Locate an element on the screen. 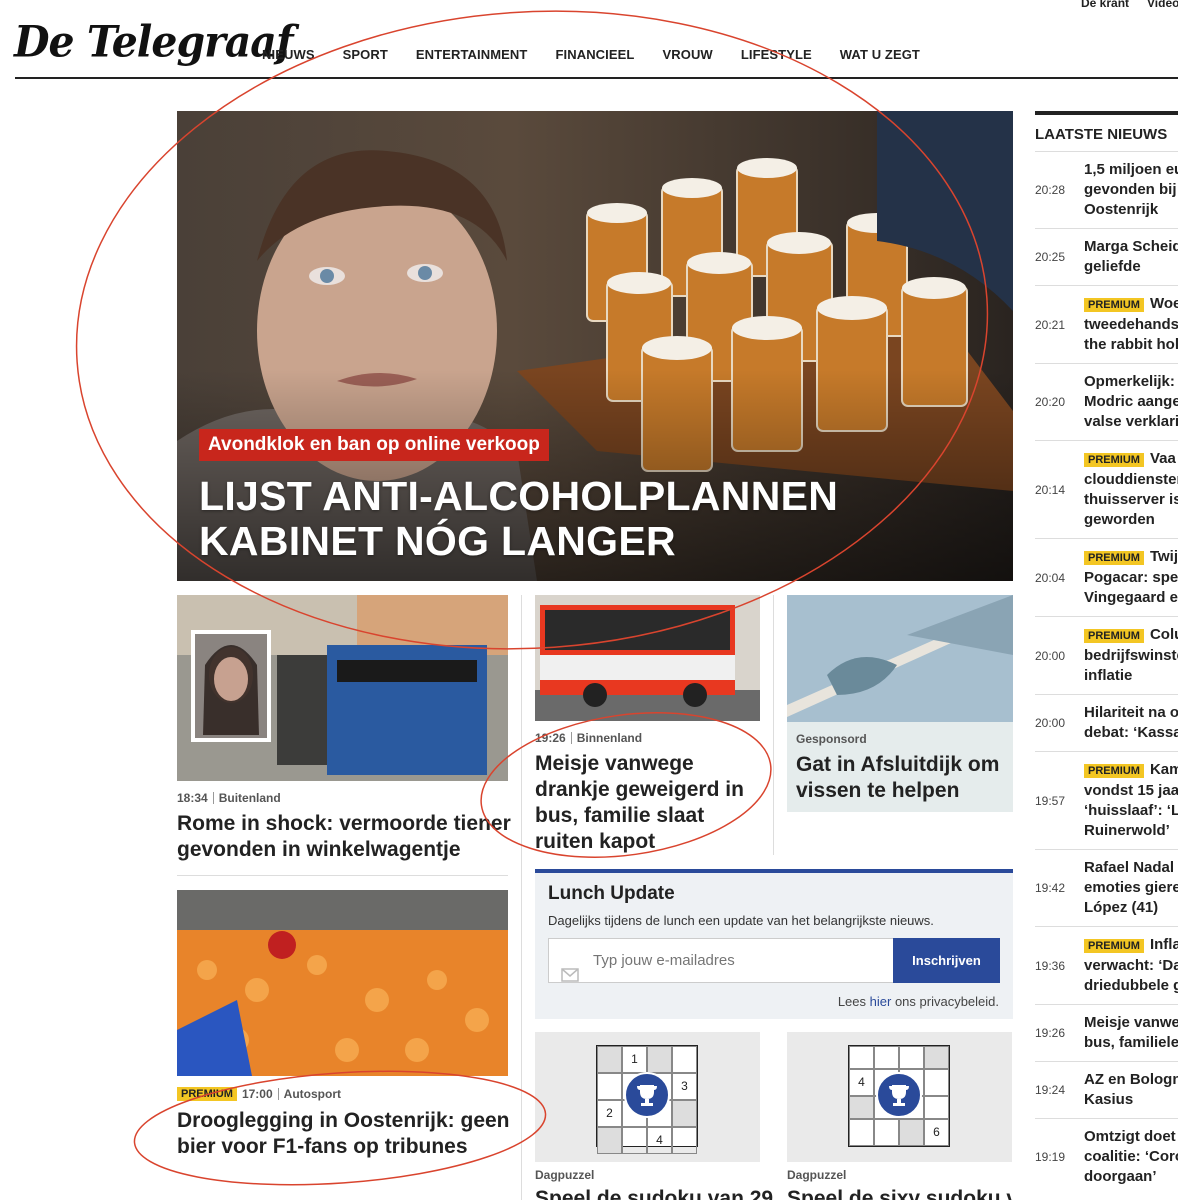  news-headline: Hilariteit na o debat: ‘Kassa is located at coordinates (1131, 723).